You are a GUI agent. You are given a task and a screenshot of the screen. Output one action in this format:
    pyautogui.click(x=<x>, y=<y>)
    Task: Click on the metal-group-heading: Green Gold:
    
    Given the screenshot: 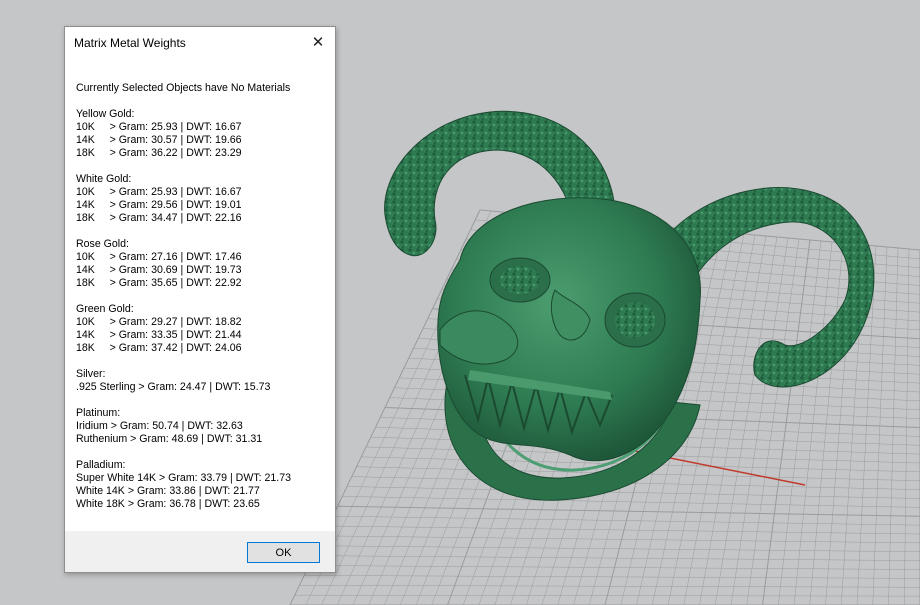 What is the action you would take?
    pyautogui.click(x=105, y=309)
    